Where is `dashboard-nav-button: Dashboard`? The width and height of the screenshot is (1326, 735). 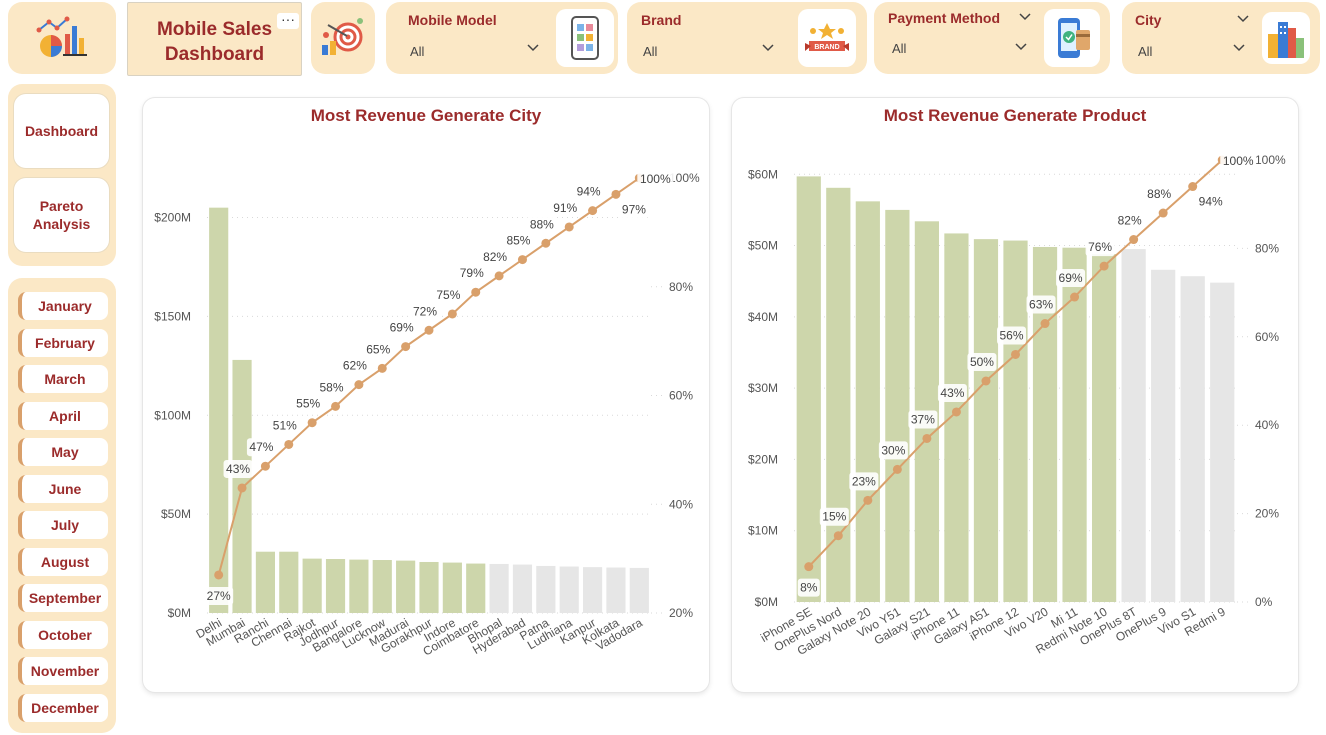 dashboard-nav-button: Dashboard is located at coordinates (61, 131).